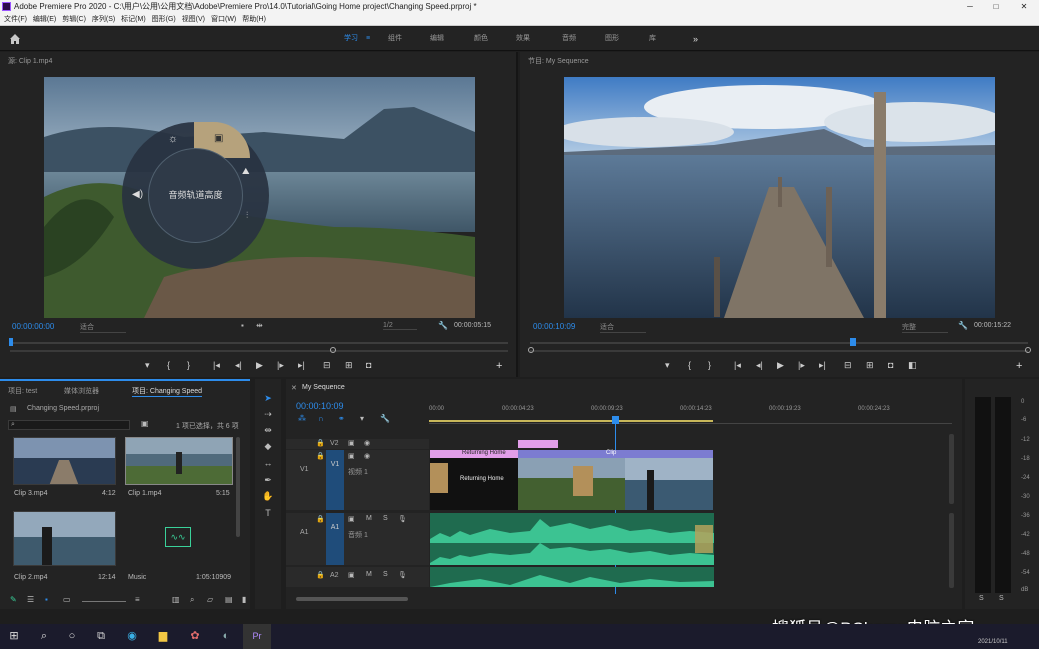 The image size is (1039, 649). I want to click on track-header-a1: A1 🔒 A1 ▣ M S 🎙 音频 1, so click(357, 539).